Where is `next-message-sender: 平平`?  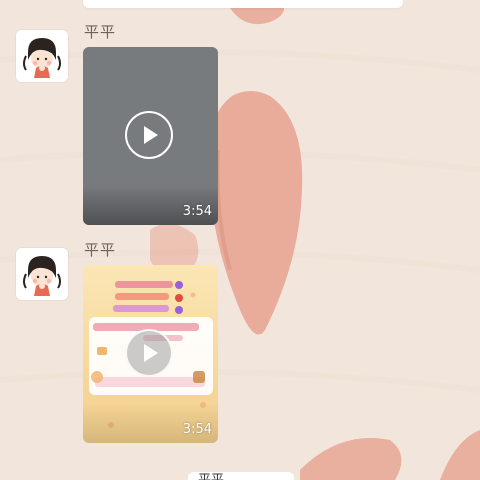
next-message-sender: 平平 is located at coordinates (211, 476).